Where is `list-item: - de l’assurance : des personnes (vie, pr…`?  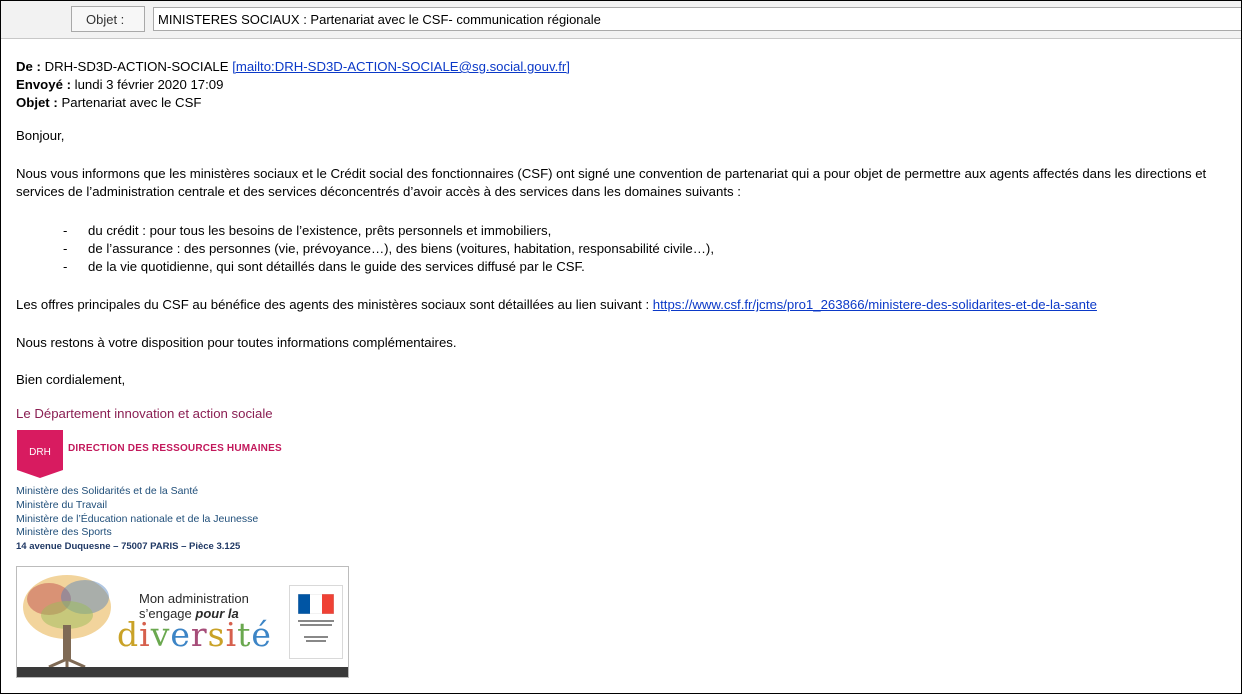
list-item: - de l’assurance : des personnes (vie, pr… is located at coordinates (365, 249).